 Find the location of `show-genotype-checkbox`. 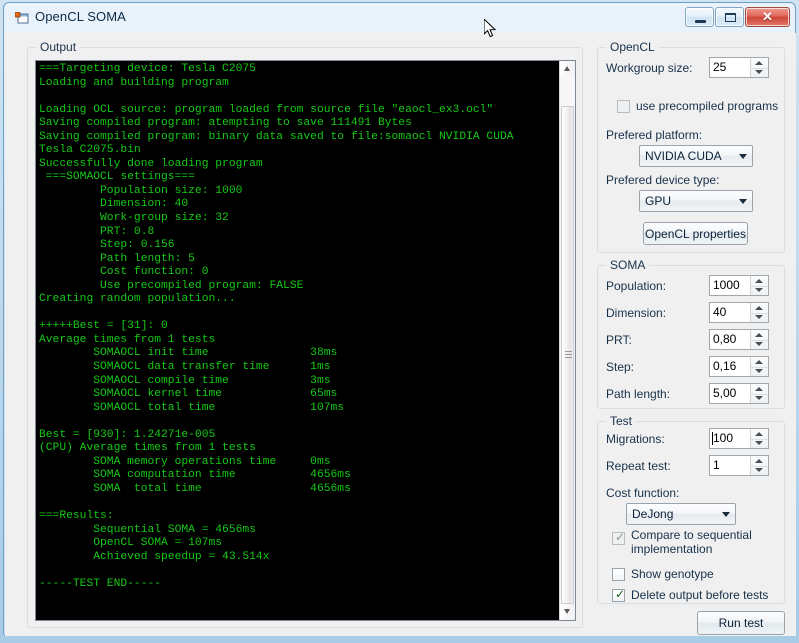

show-genotype-checkbox is located at coordinates (618, 574).